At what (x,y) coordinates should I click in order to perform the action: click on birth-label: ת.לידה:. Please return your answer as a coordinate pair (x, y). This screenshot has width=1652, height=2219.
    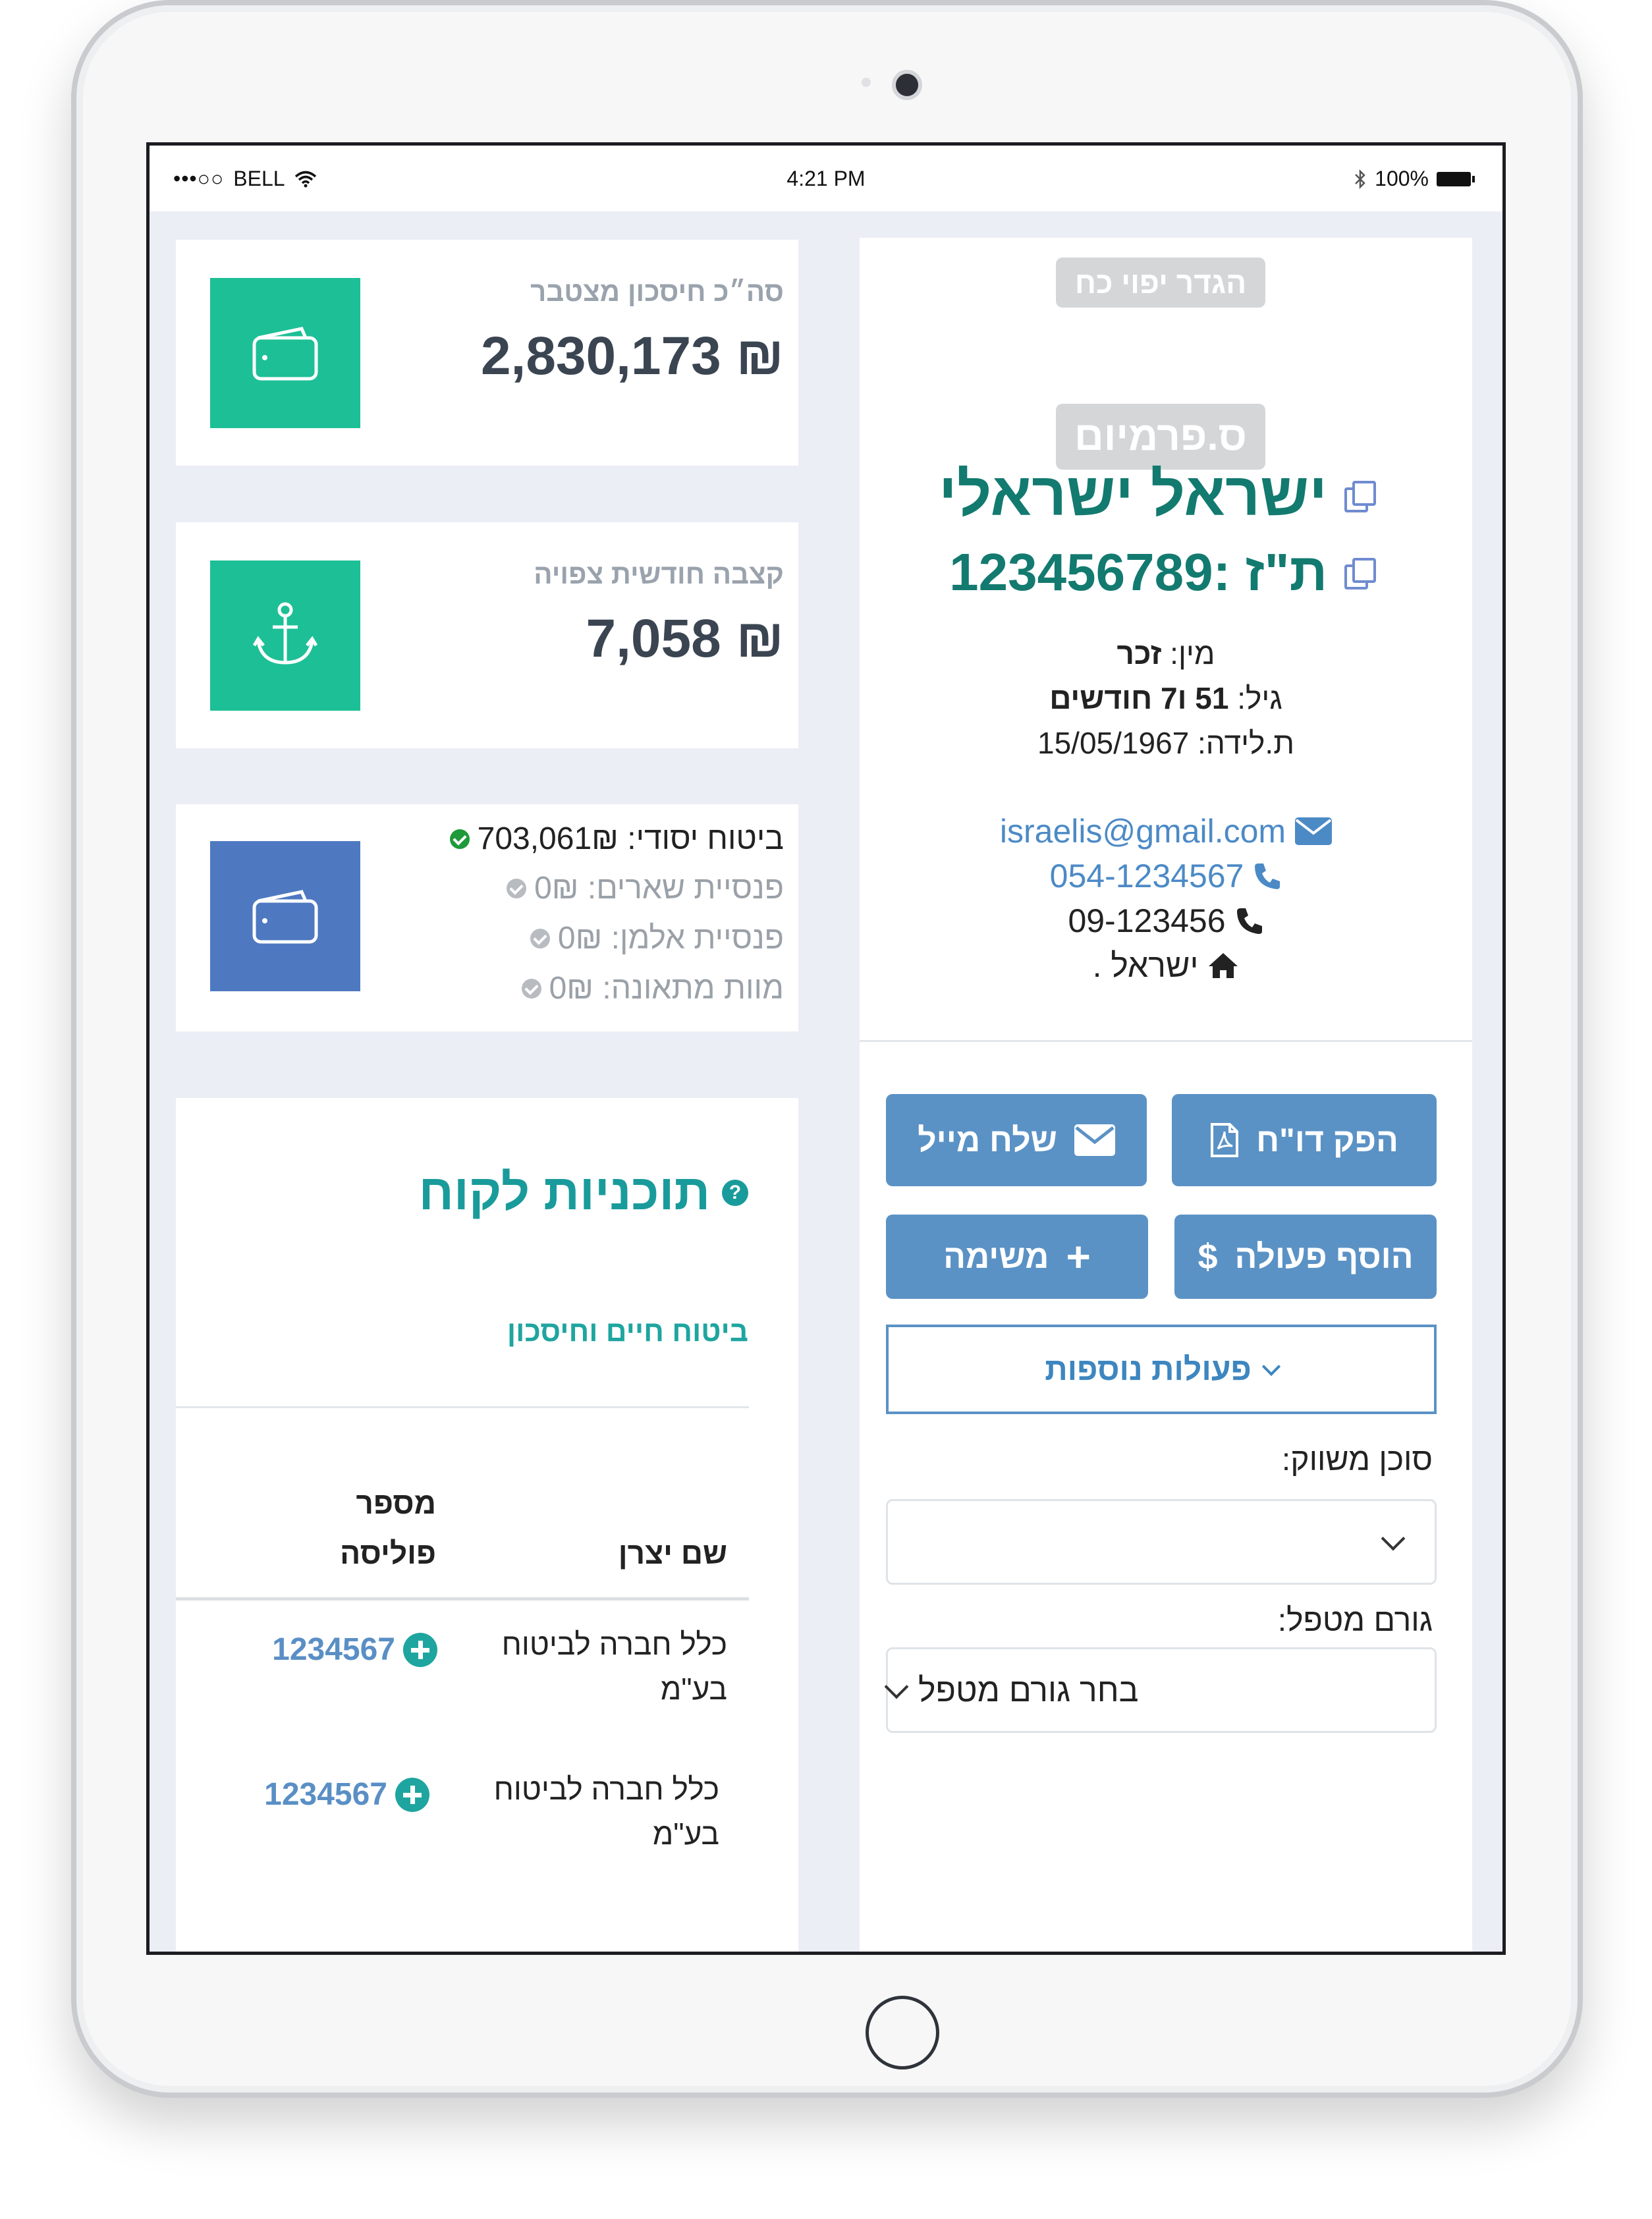
    Looking at the image, I should click on (1246, 743).